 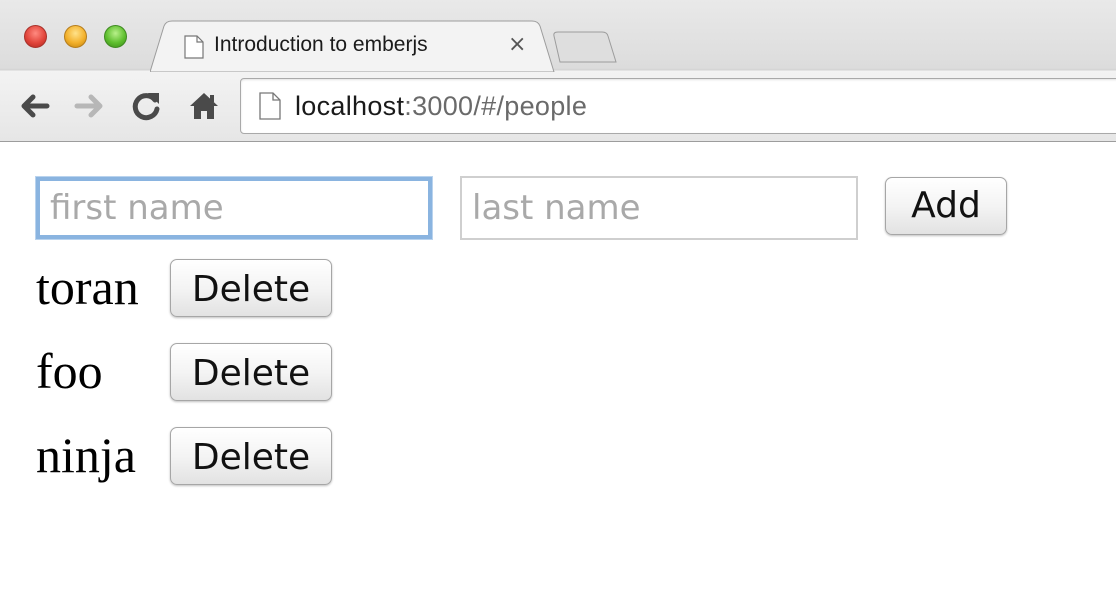 I want to click on first-name-input, so click(x=234, y=208).